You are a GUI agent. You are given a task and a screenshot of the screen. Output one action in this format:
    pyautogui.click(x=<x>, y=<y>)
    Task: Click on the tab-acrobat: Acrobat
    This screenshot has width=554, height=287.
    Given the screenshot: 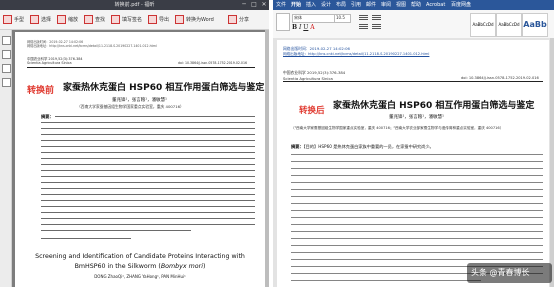 What is the action you would take?
    pyautogui.click(x=435, y=5)
    